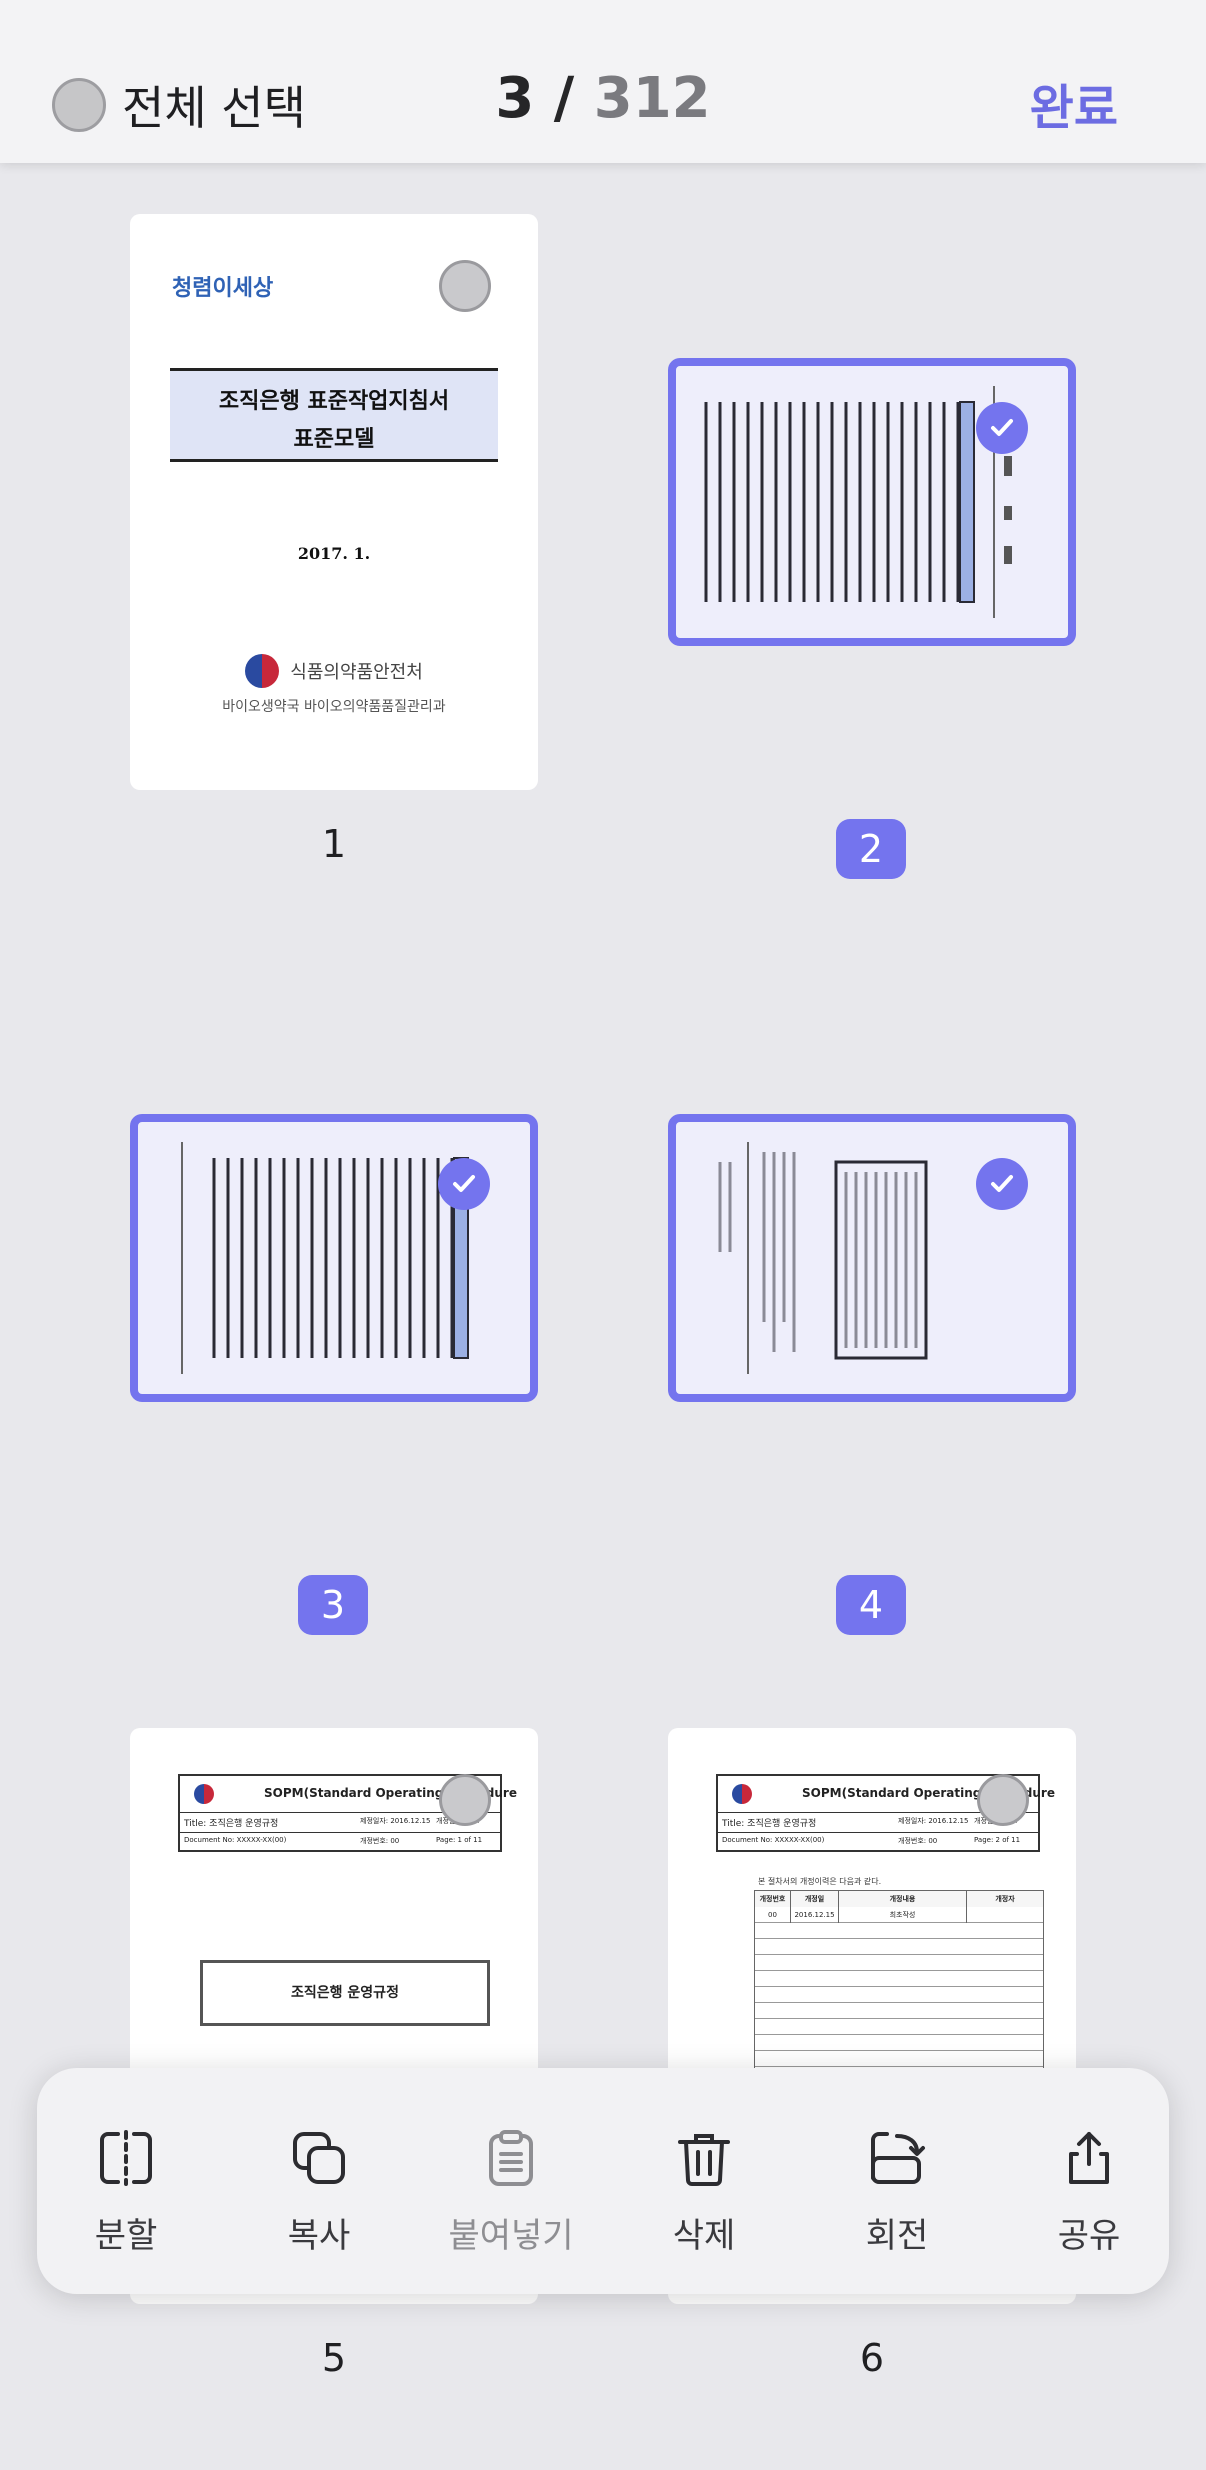  I want to click on page-5-select-checkbox, so click(465, 1800).